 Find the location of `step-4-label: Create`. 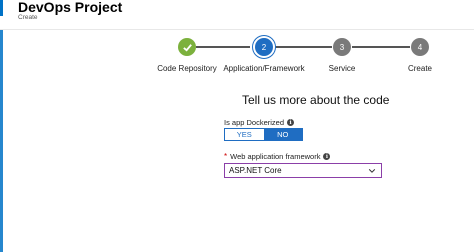

step-4-label: Create is located at coordinates (420, 68).